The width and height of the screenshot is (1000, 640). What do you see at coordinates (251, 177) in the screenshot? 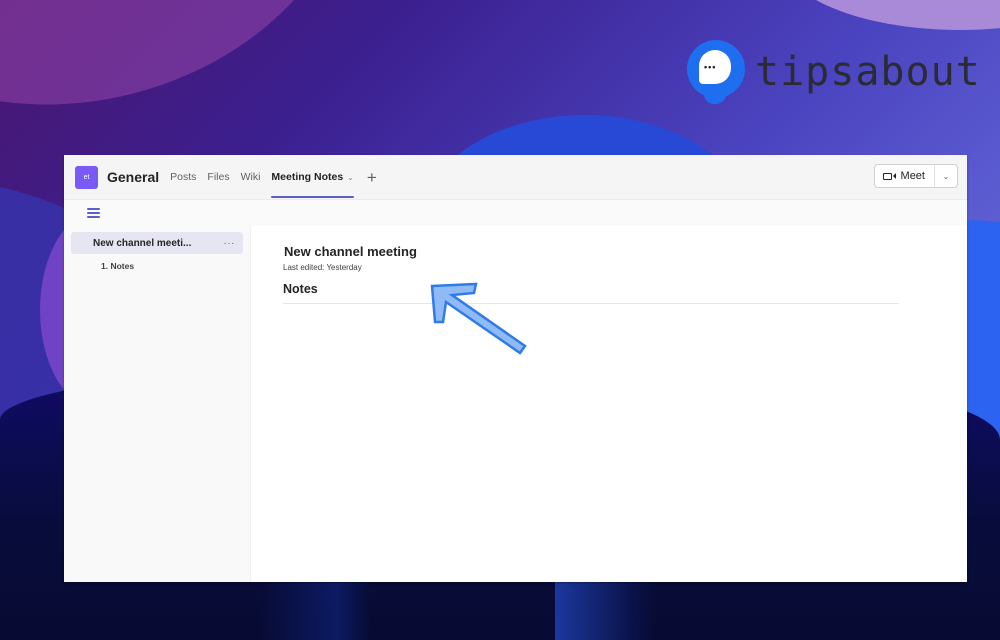
I see `tab-wiki: Wiki` at bounding box center [251, 177].